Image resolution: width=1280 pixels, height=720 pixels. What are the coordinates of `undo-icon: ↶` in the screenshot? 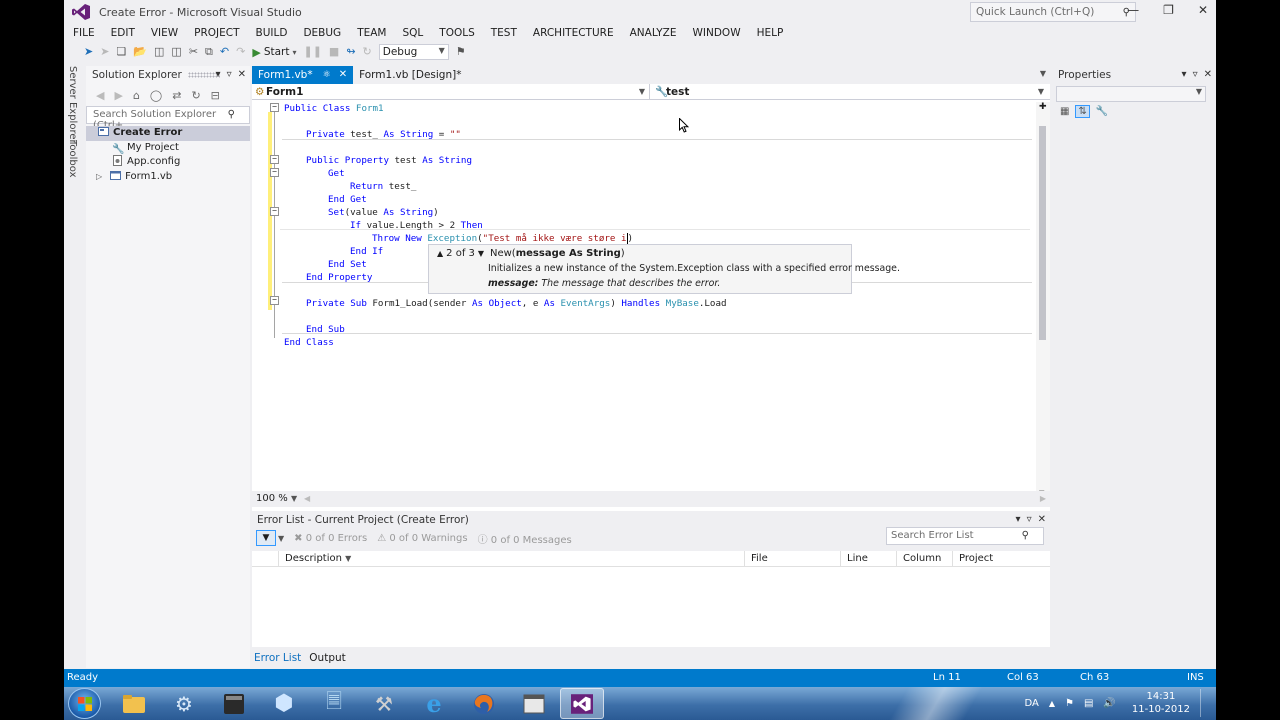 It's located at (224, 52).